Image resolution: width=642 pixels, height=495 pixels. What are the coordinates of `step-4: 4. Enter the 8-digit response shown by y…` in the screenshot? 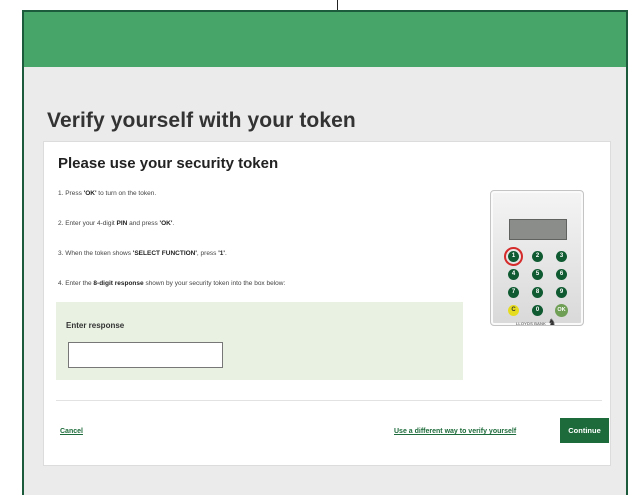 It's located at (172, 283).